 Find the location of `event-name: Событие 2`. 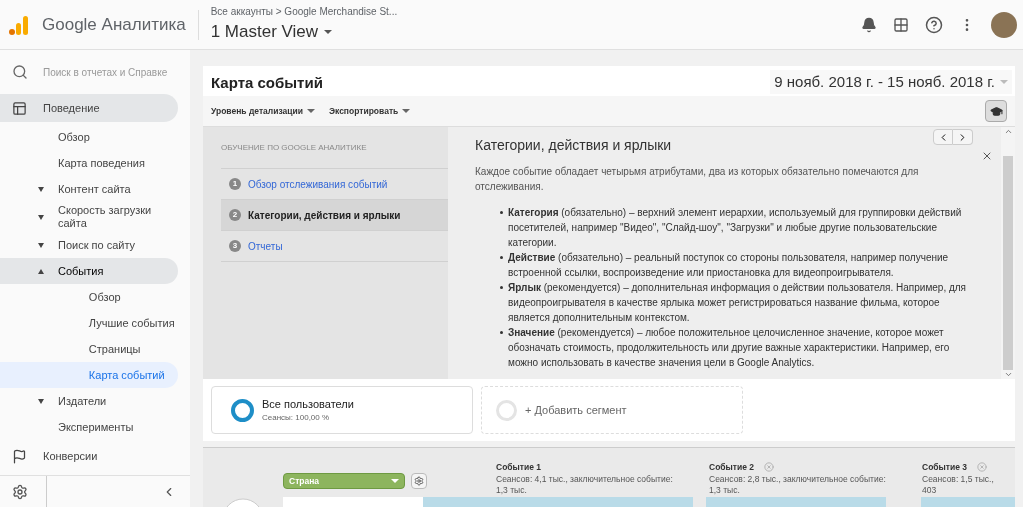

event-name: Событие 2 is located at coordinates (732, 467).